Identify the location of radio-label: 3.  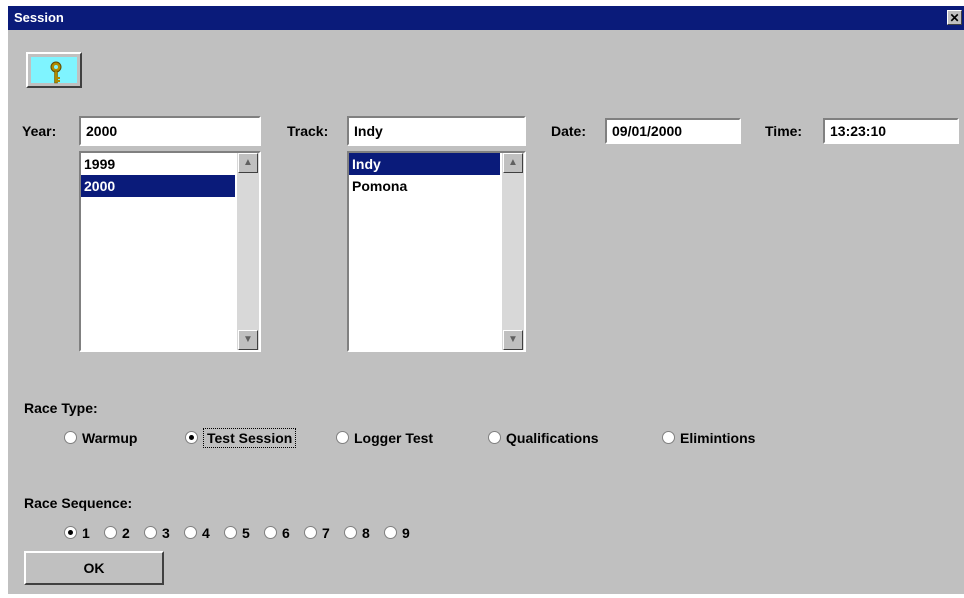
(166, 533).